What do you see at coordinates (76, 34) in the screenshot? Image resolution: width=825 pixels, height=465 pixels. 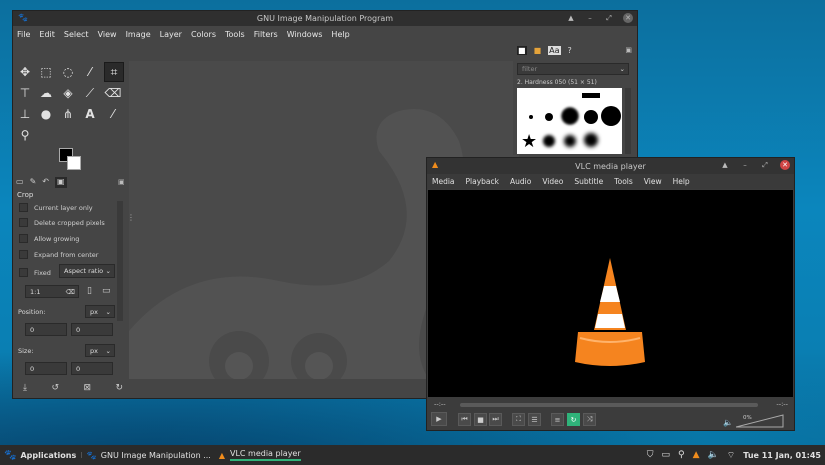 I see `menu-select: Select` at bounding box center [76, 34].